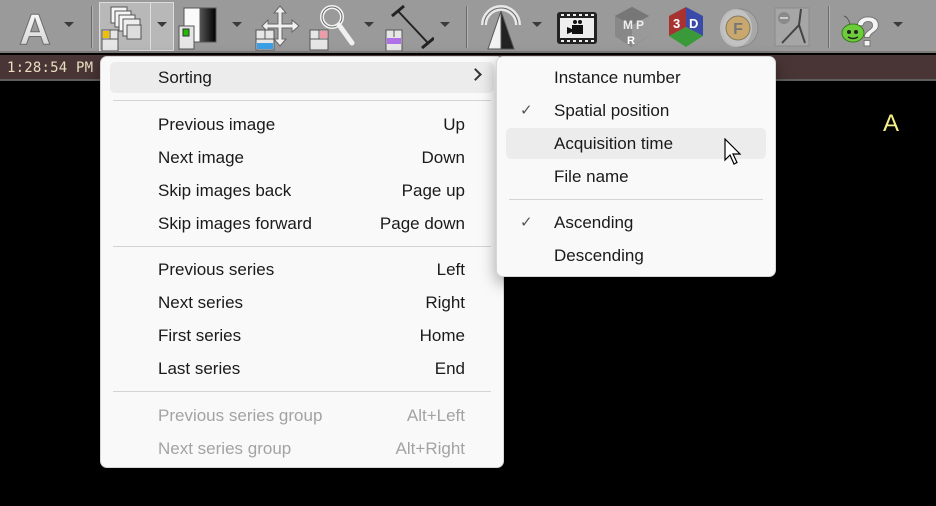 Image resolution: width=936 pixels, height=506 pixels. I want to click on pan-button, so click(277, 27).